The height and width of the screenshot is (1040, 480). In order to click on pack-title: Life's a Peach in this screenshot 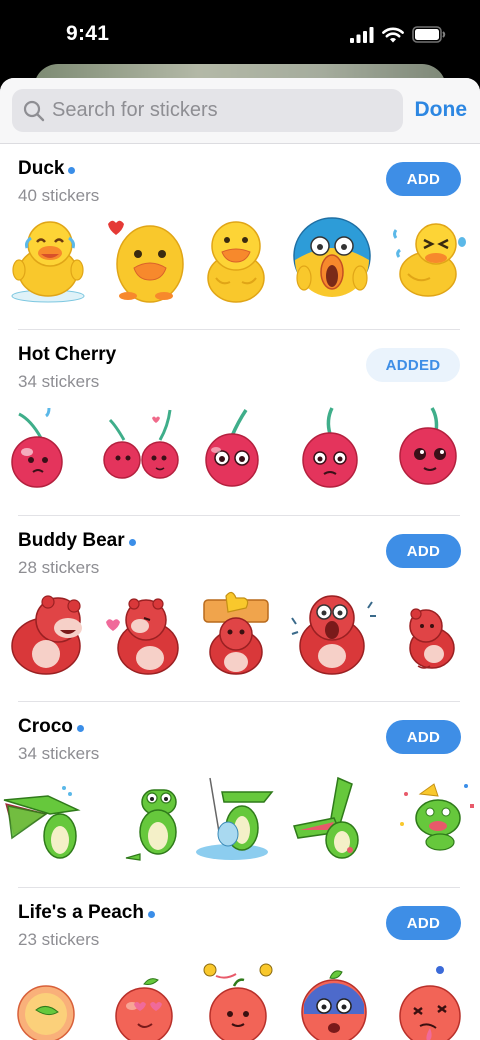, I will do `click(86, 913)`.